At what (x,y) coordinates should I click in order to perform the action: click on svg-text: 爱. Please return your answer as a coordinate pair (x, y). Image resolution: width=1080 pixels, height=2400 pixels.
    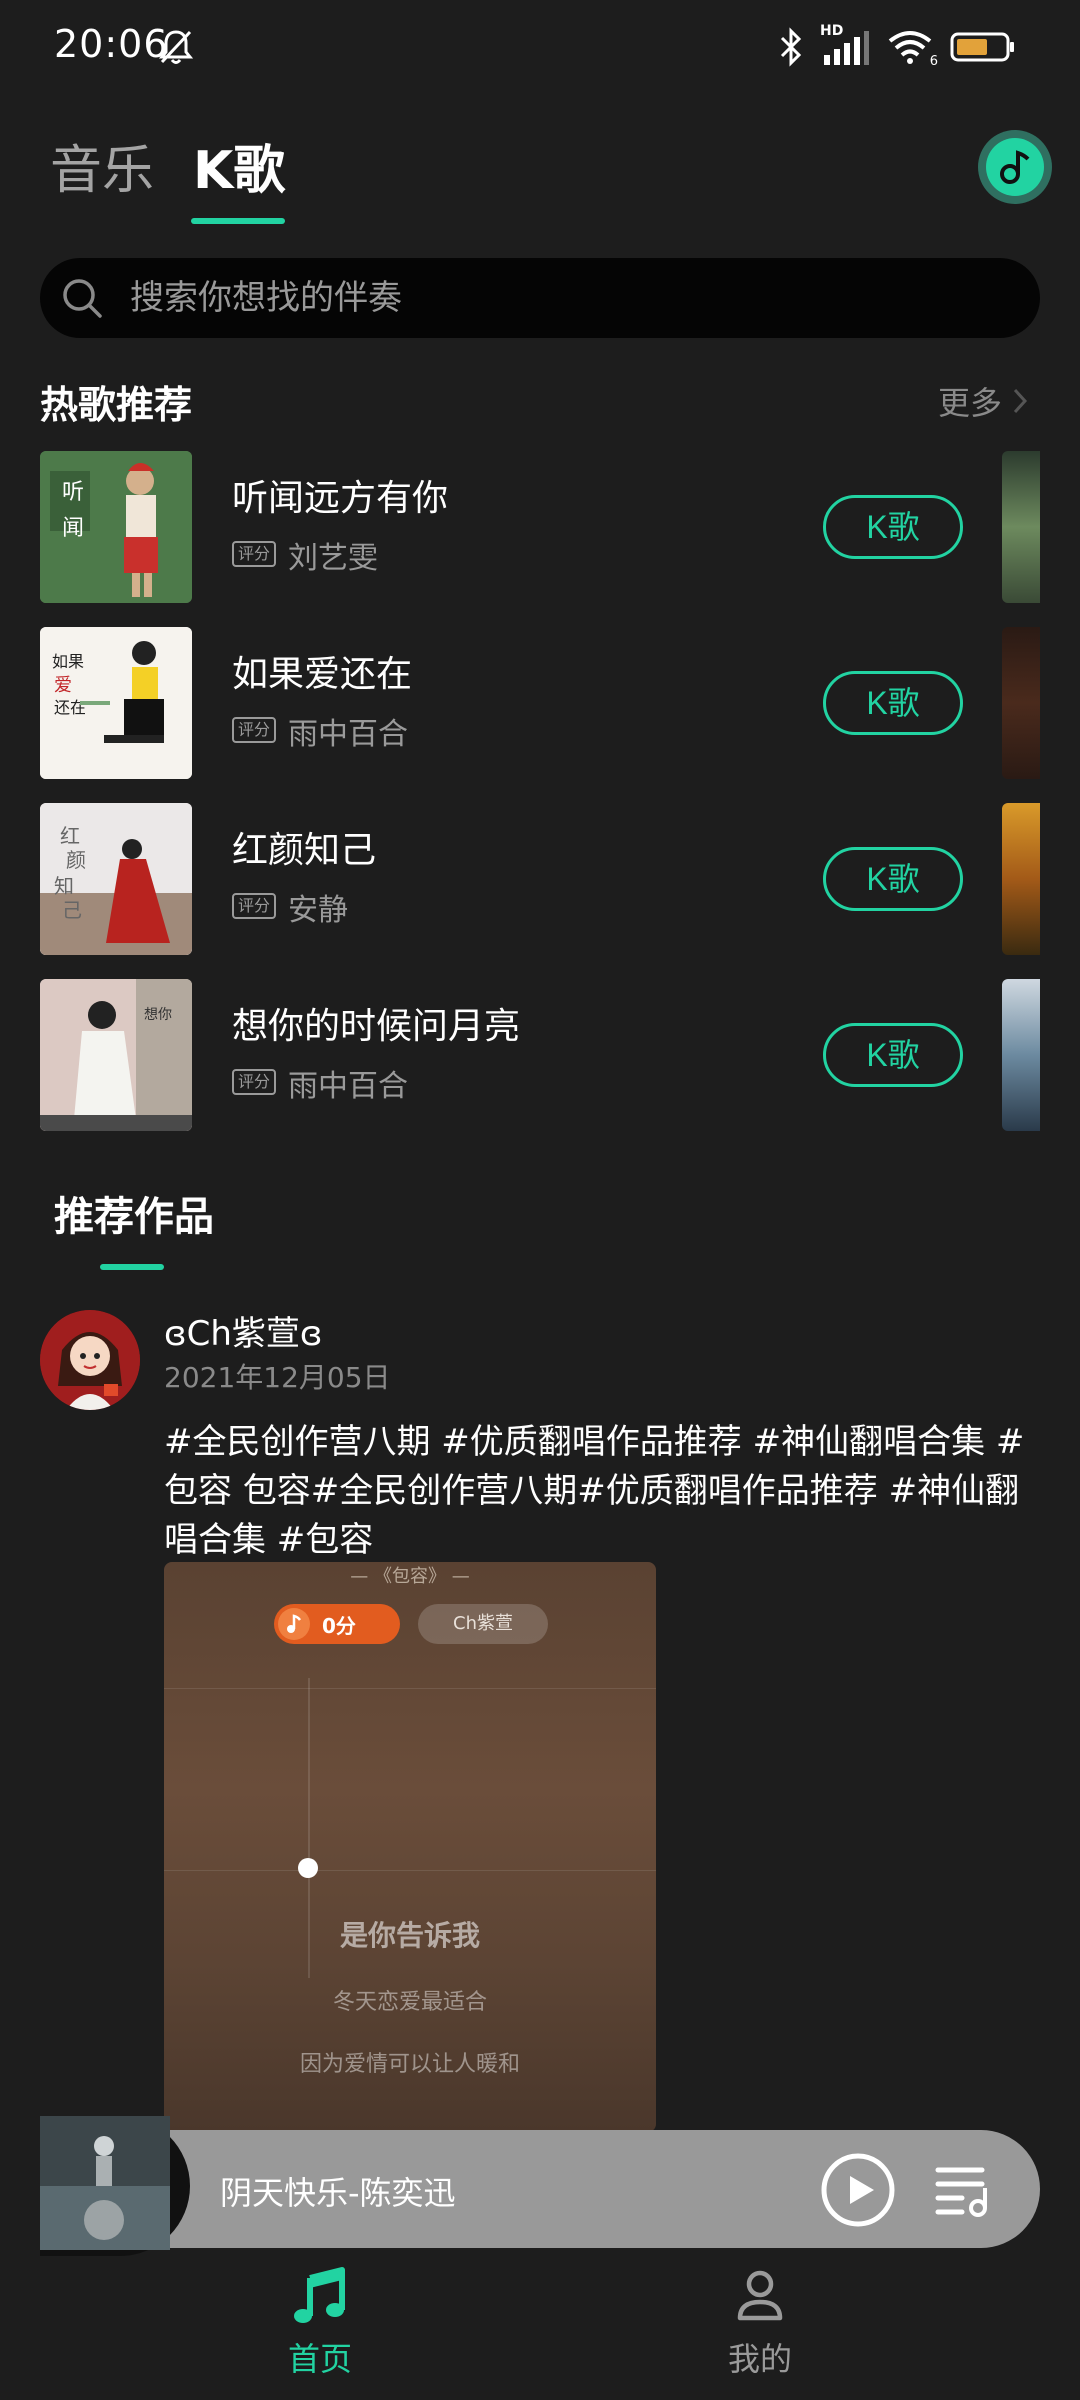
    Looking at the image, I should click on (63, 685).